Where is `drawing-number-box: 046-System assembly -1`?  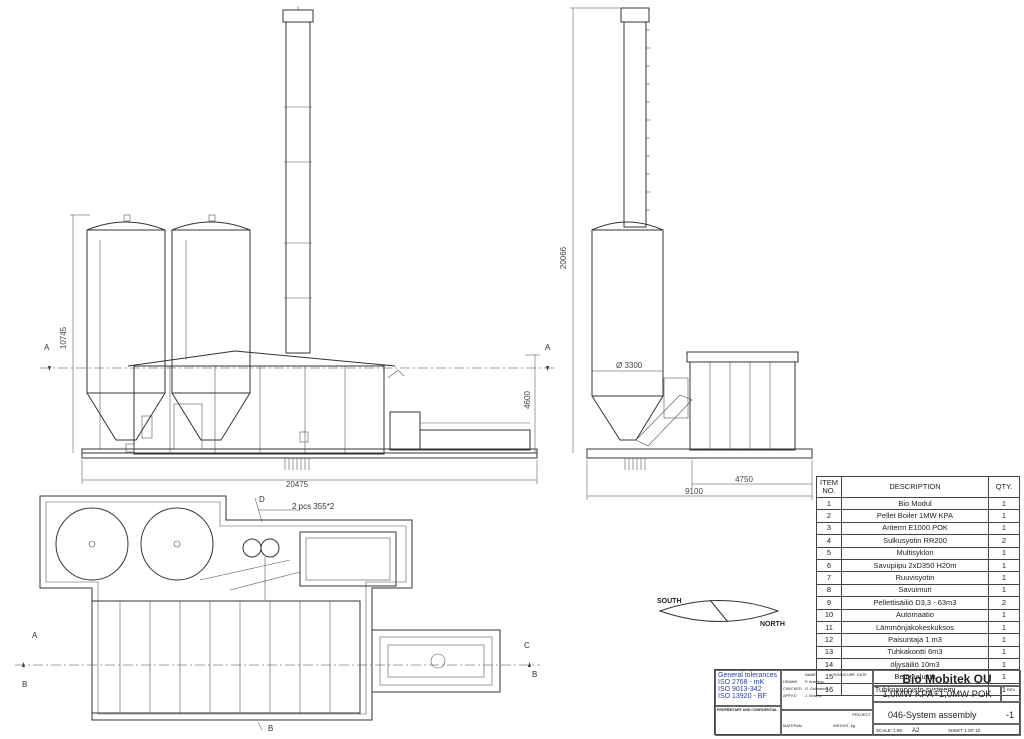 drawing-number-box: 046-System assembly -1 is located at coordinates (947, 713).